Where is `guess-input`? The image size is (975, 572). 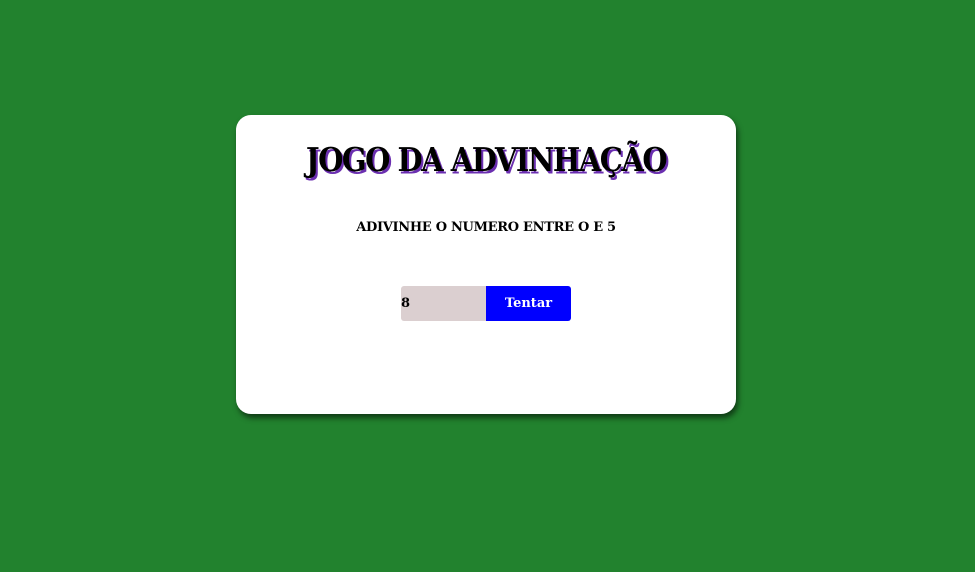
guess-input is located at coordinates (443, 303).